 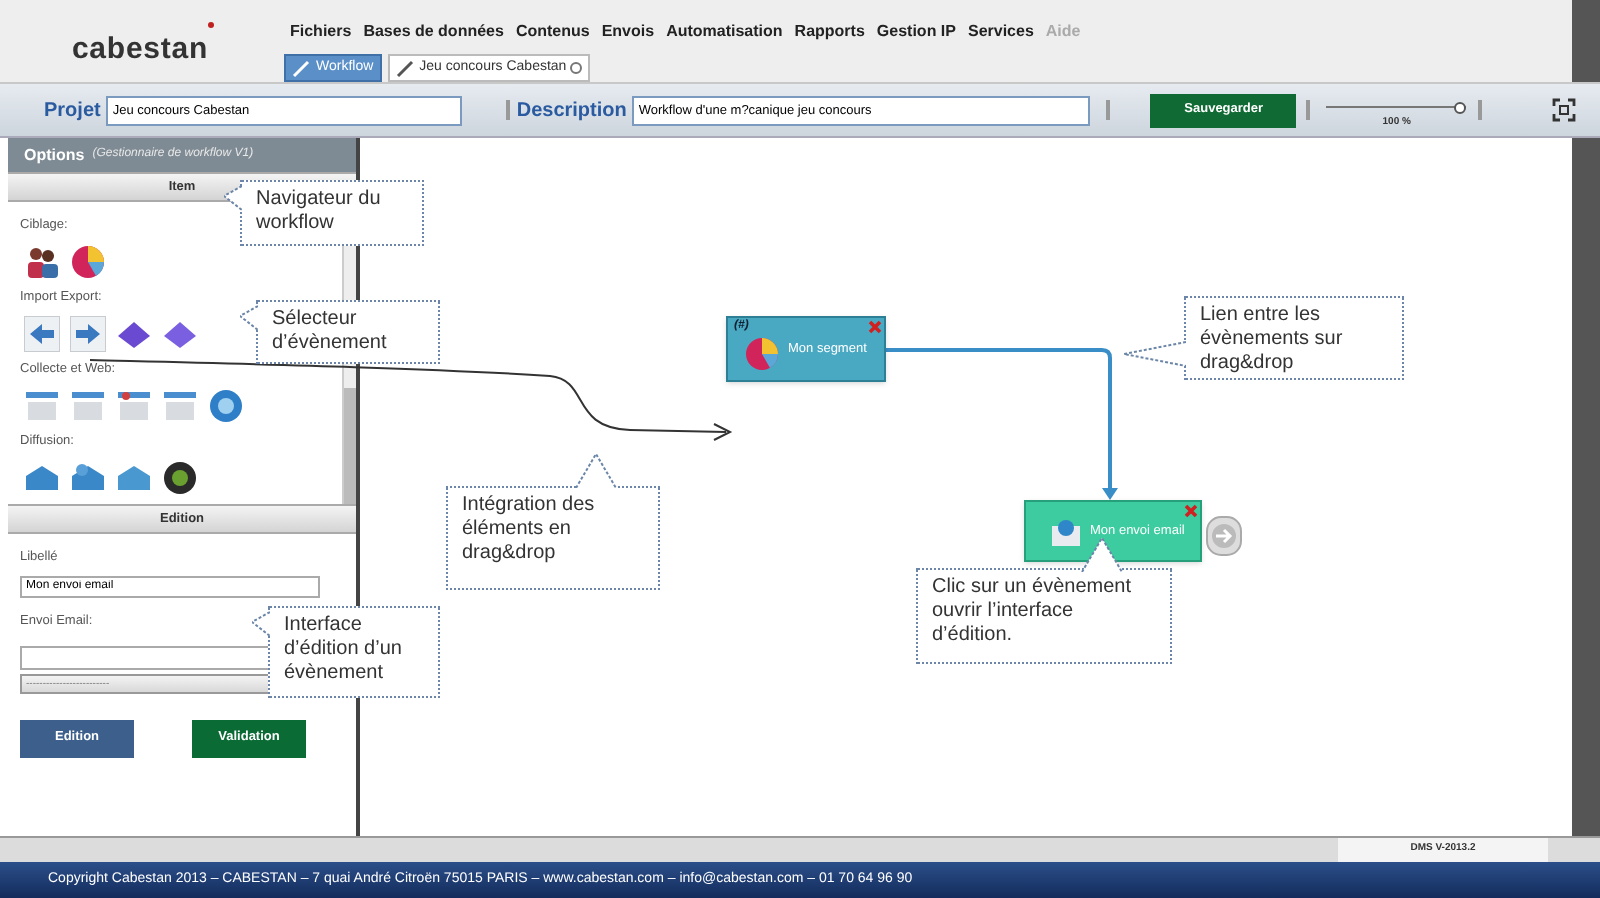 What do you see at coordinates (140, 49) in the screenshot?
I see `logo: cabestan` at bounding box center [140, 49].